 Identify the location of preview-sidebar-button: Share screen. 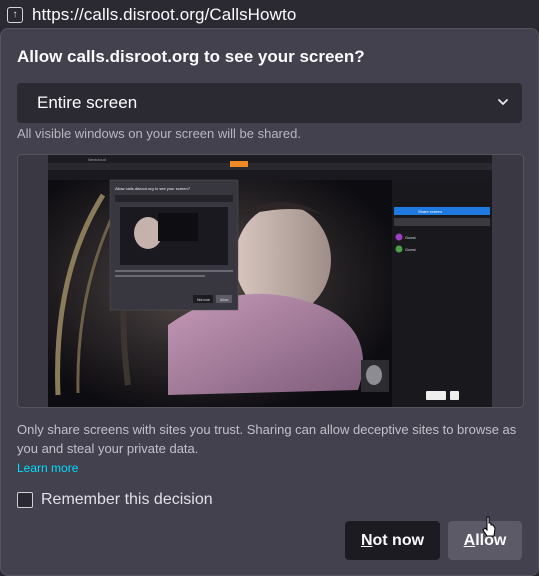
(430, 211).